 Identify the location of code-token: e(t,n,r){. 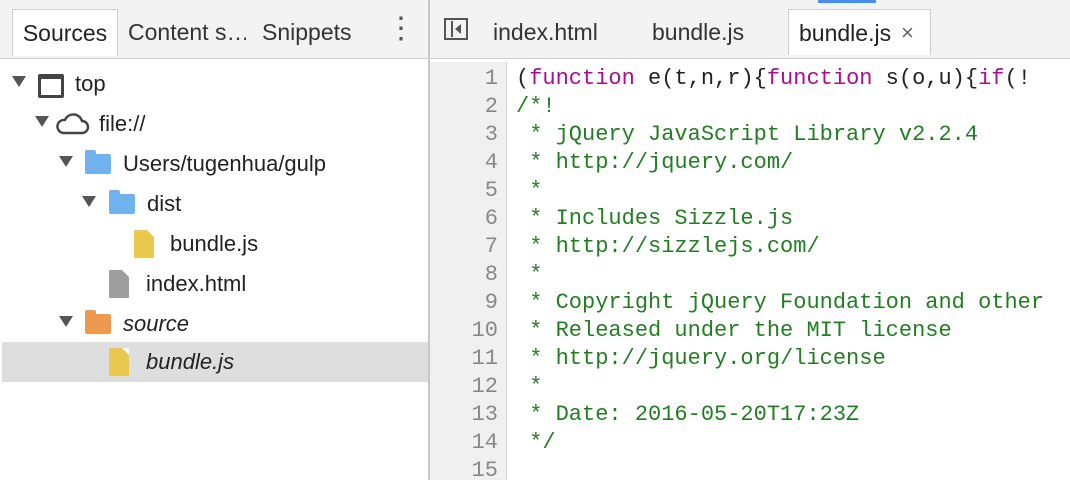
(700, 78).